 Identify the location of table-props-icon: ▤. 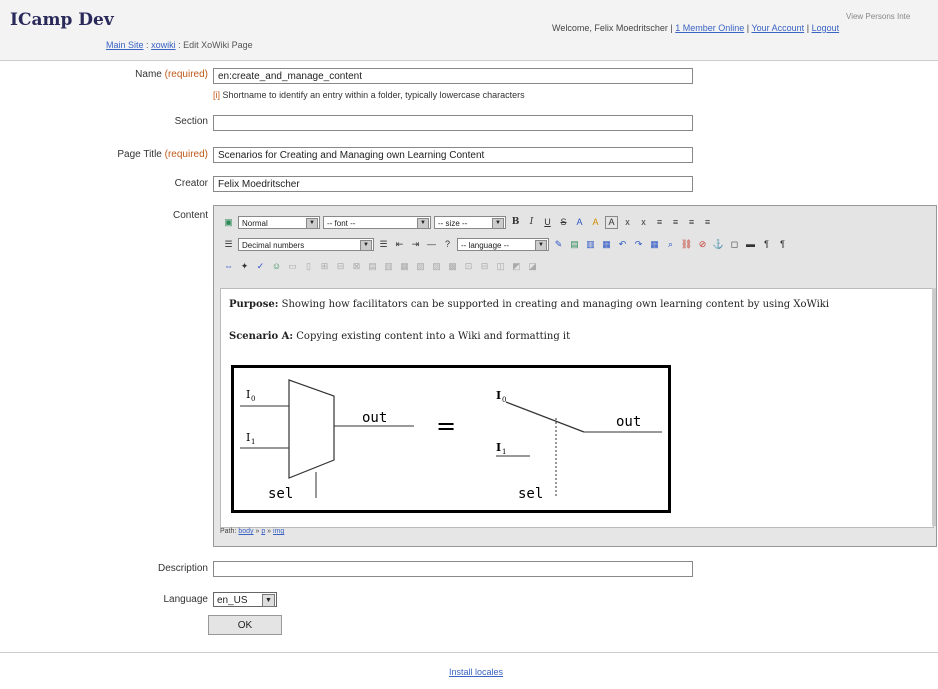
(372, 266).